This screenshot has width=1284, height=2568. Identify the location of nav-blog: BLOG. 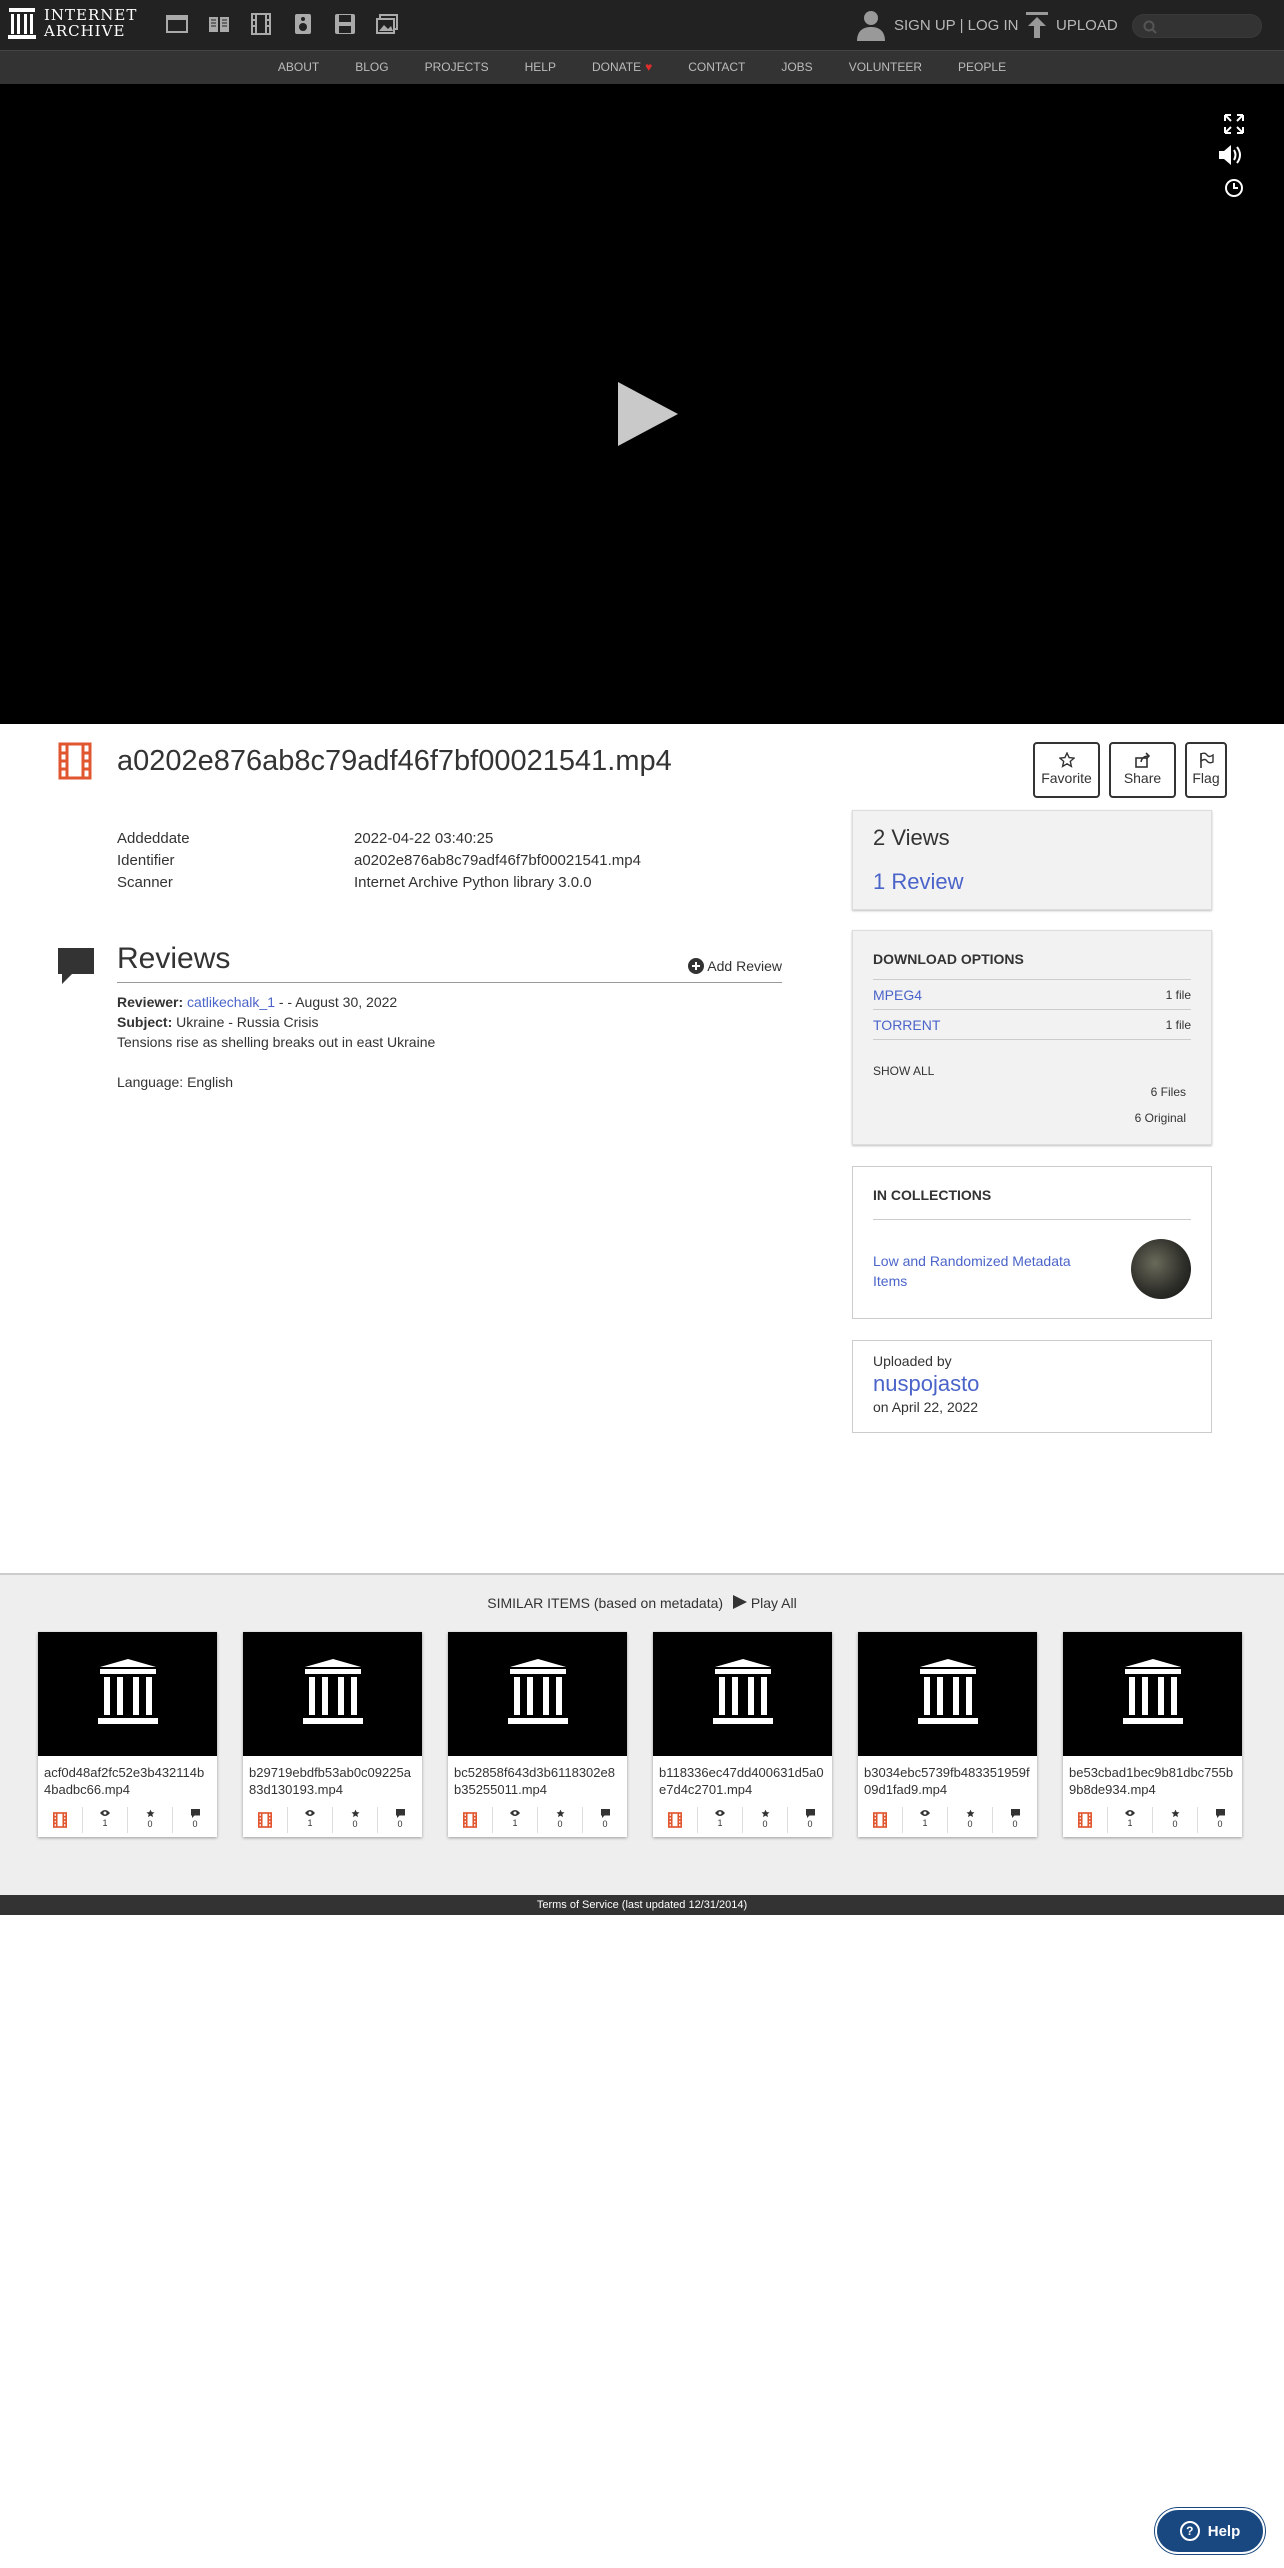
(371, 67).